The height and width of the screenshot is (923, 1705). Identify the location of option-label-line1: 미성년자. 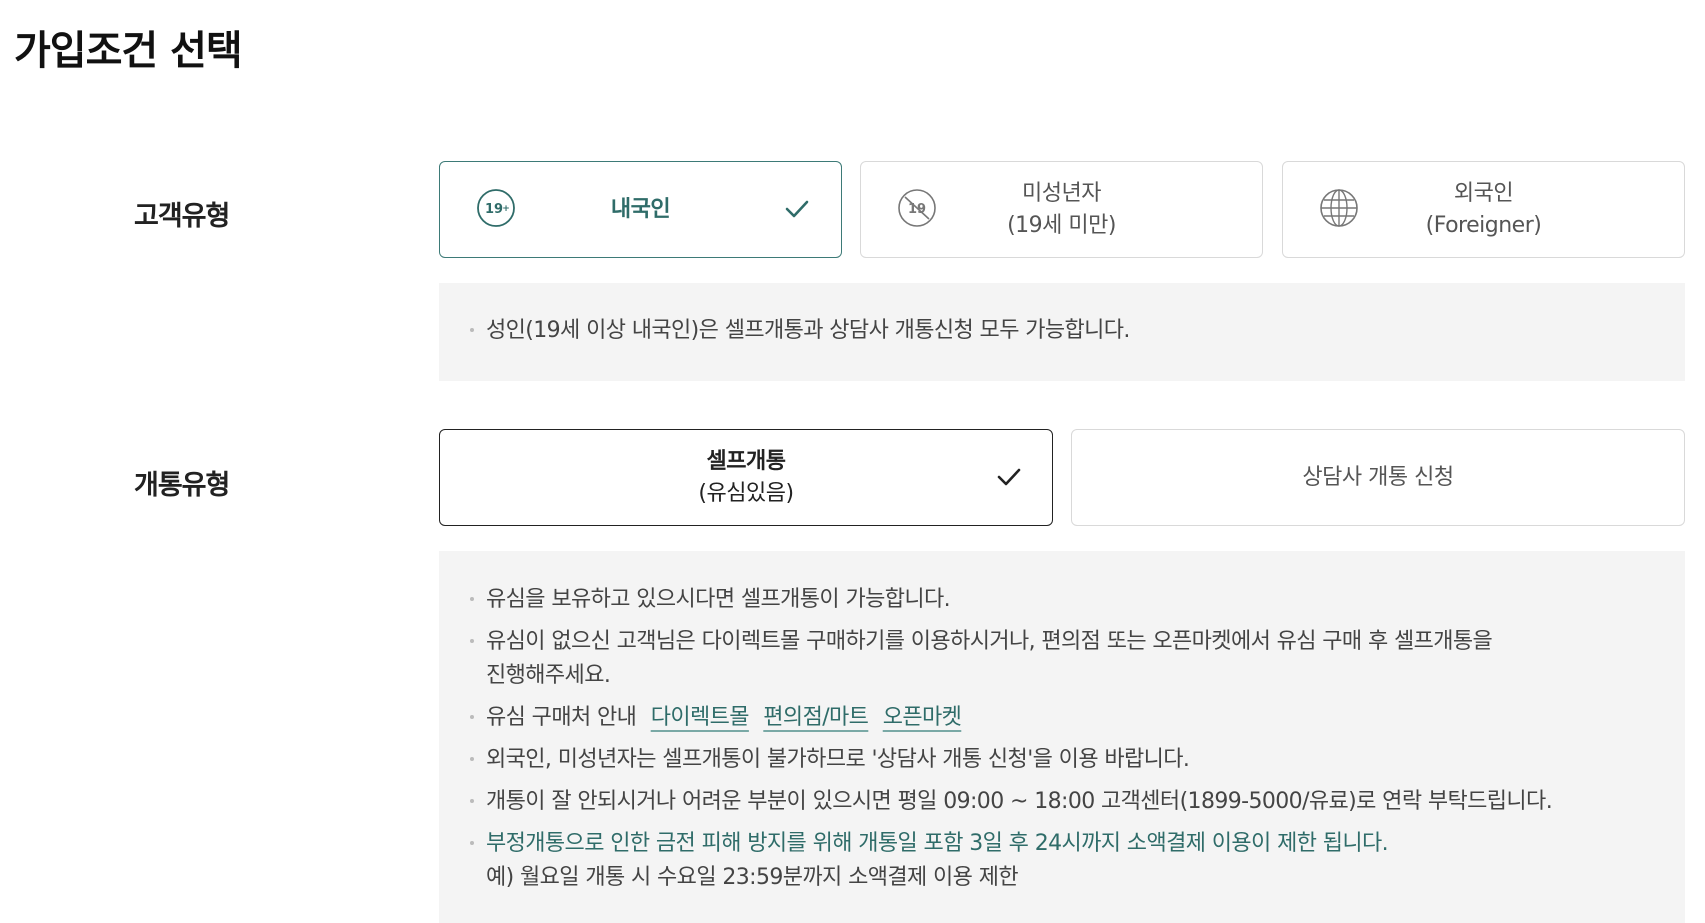
(1061, 193).